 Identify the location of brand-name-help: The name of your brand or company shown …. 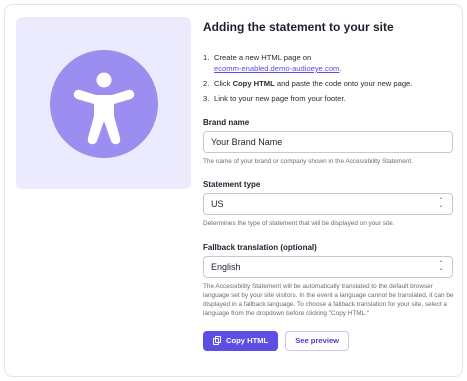
(308, 161).